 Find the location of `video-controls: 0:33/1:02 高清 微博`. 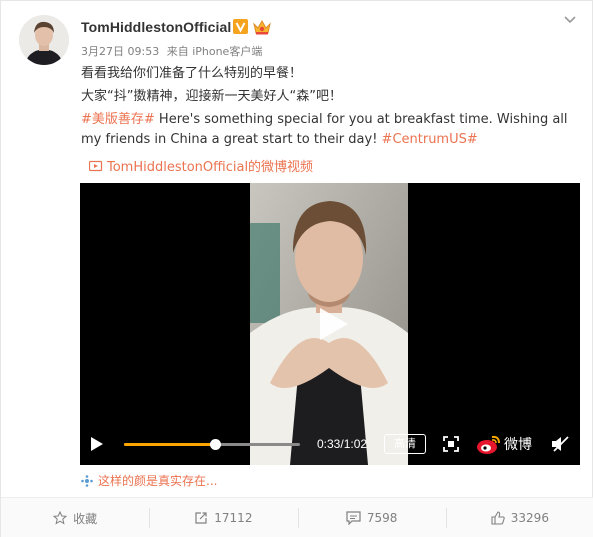

video-controls: 0:33/1:02 高清 微博 is located at coordinates (330, 444).